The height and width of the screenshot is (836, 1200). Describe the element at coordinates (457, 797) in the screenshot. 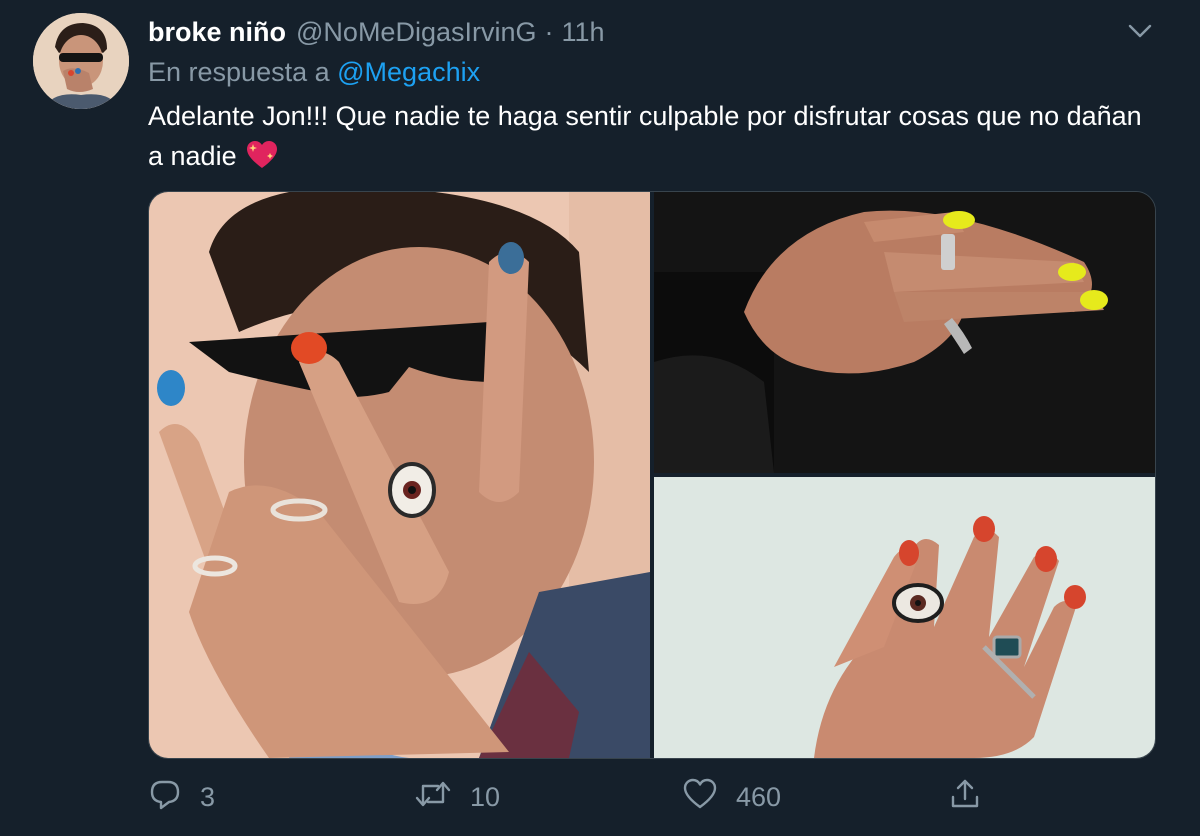

I see `retweet-button: 10` at that location.